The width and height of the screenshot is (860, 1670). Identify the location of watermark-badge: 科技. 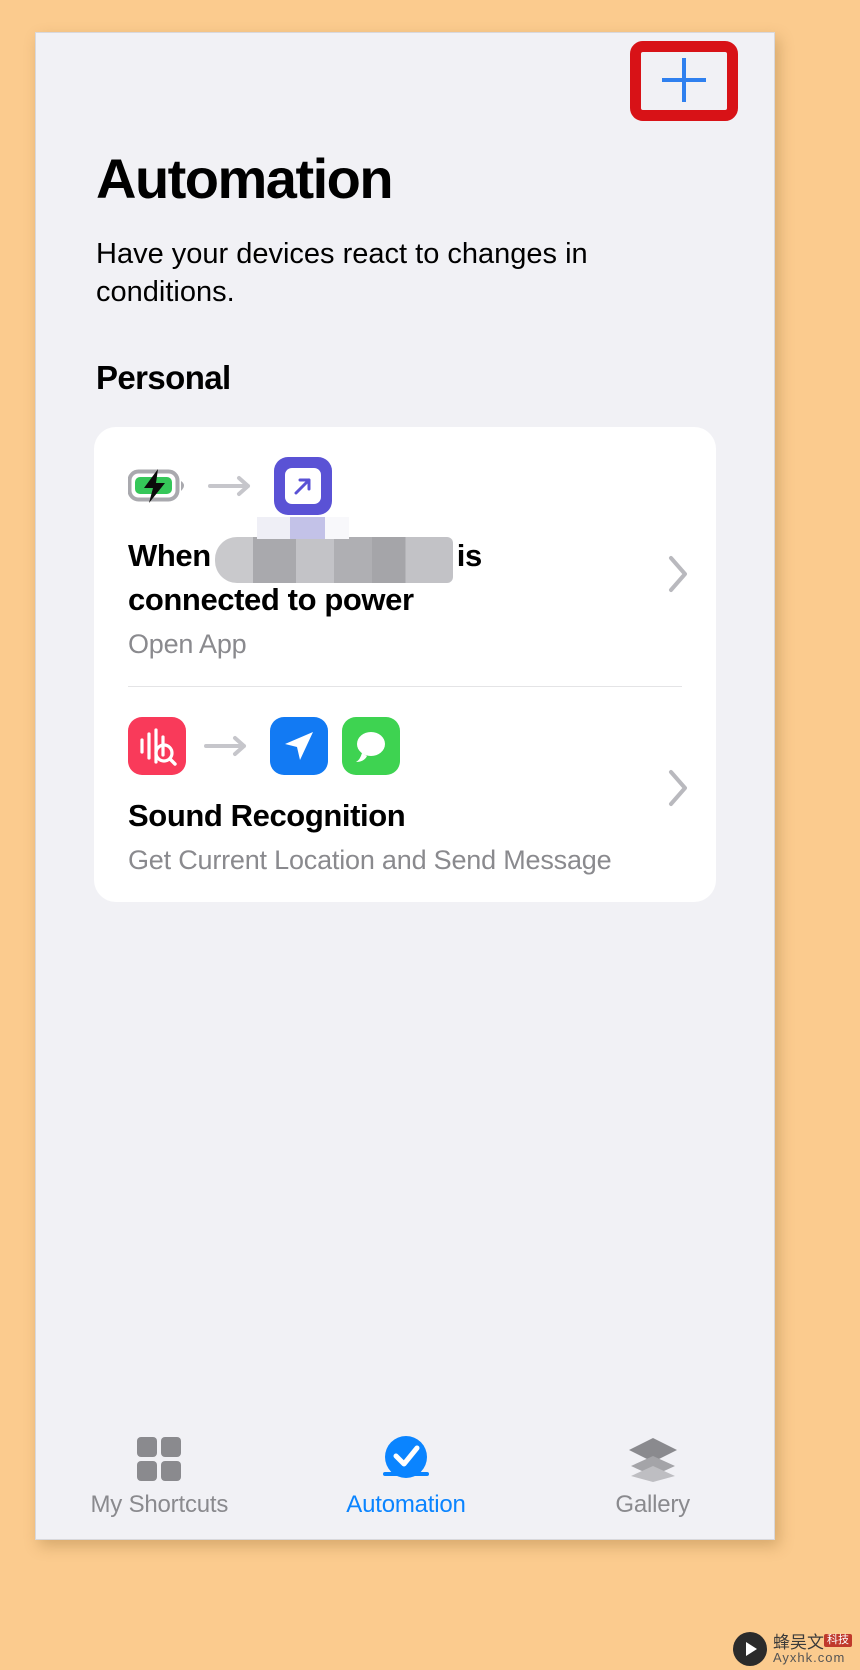
(838, 1640).